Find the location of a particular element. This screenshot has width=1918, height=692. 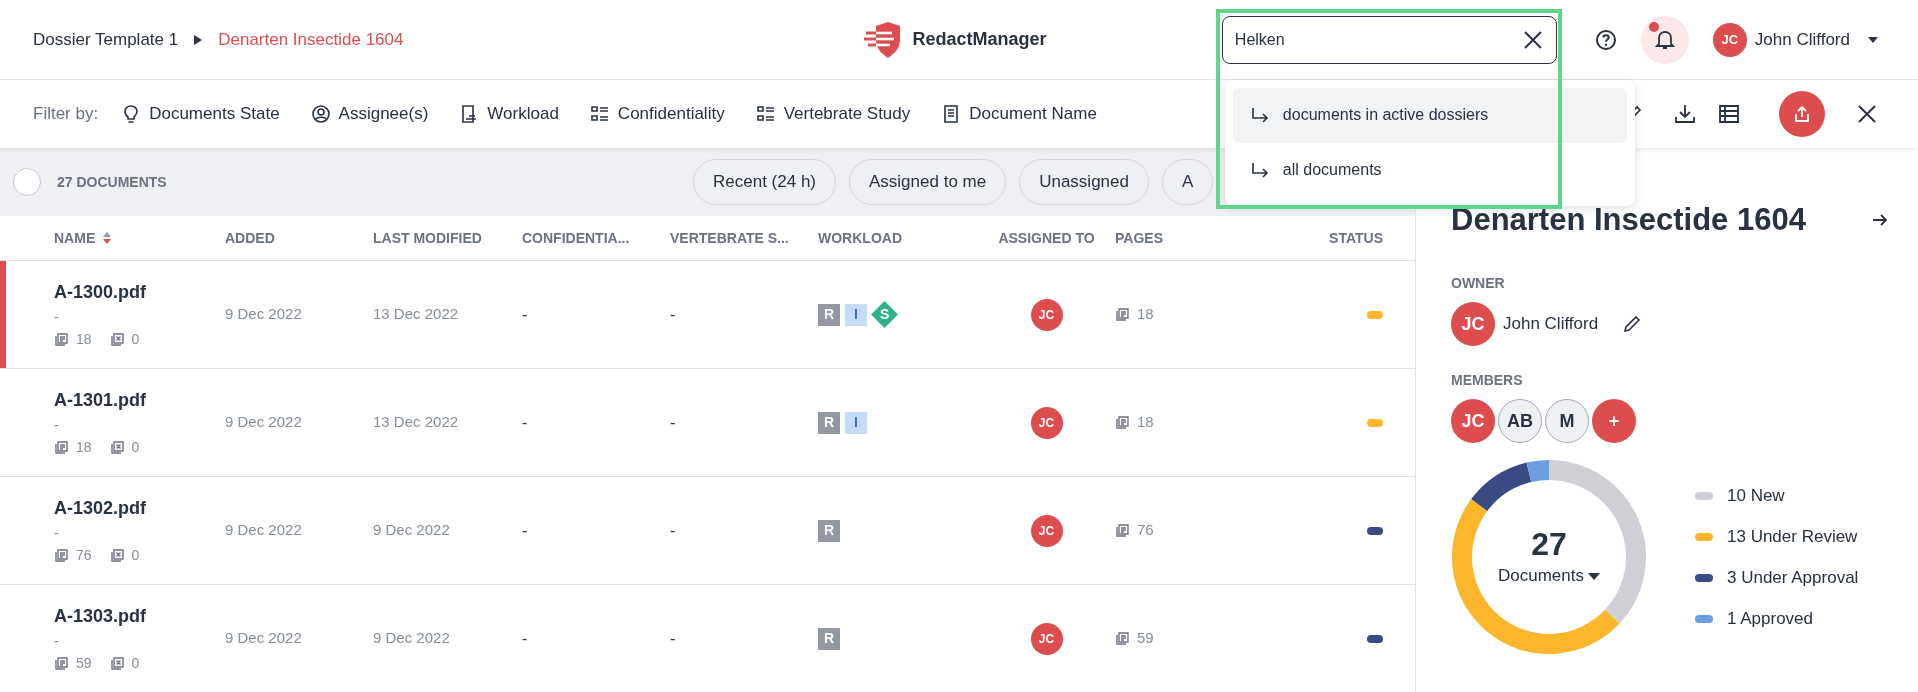

legend-label: 13 Under Review is located at coordinates (1792, 536).